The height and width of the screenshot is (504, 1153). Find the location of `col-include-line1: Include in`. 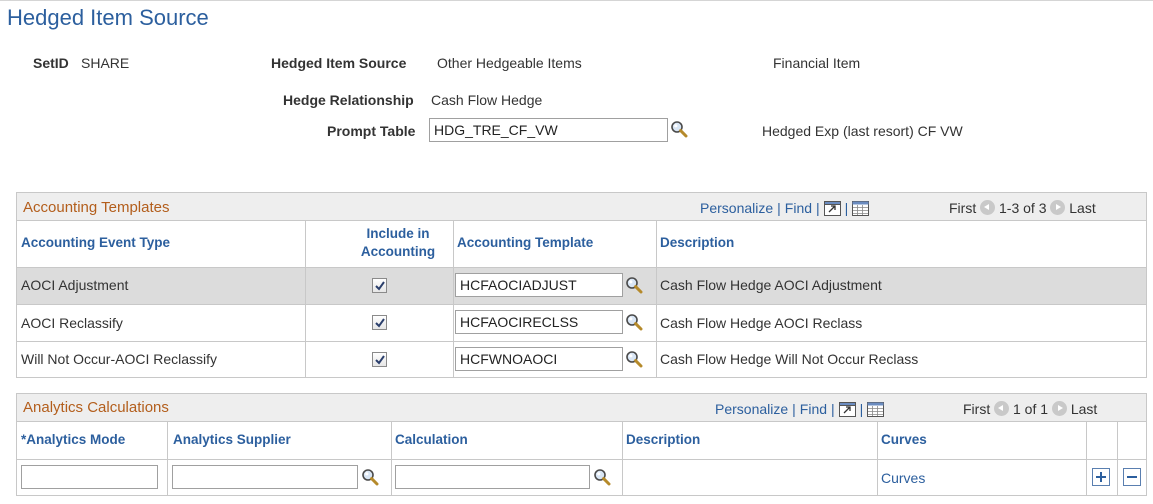

col-include-line1: Include in is located at coordinates (398, 233).